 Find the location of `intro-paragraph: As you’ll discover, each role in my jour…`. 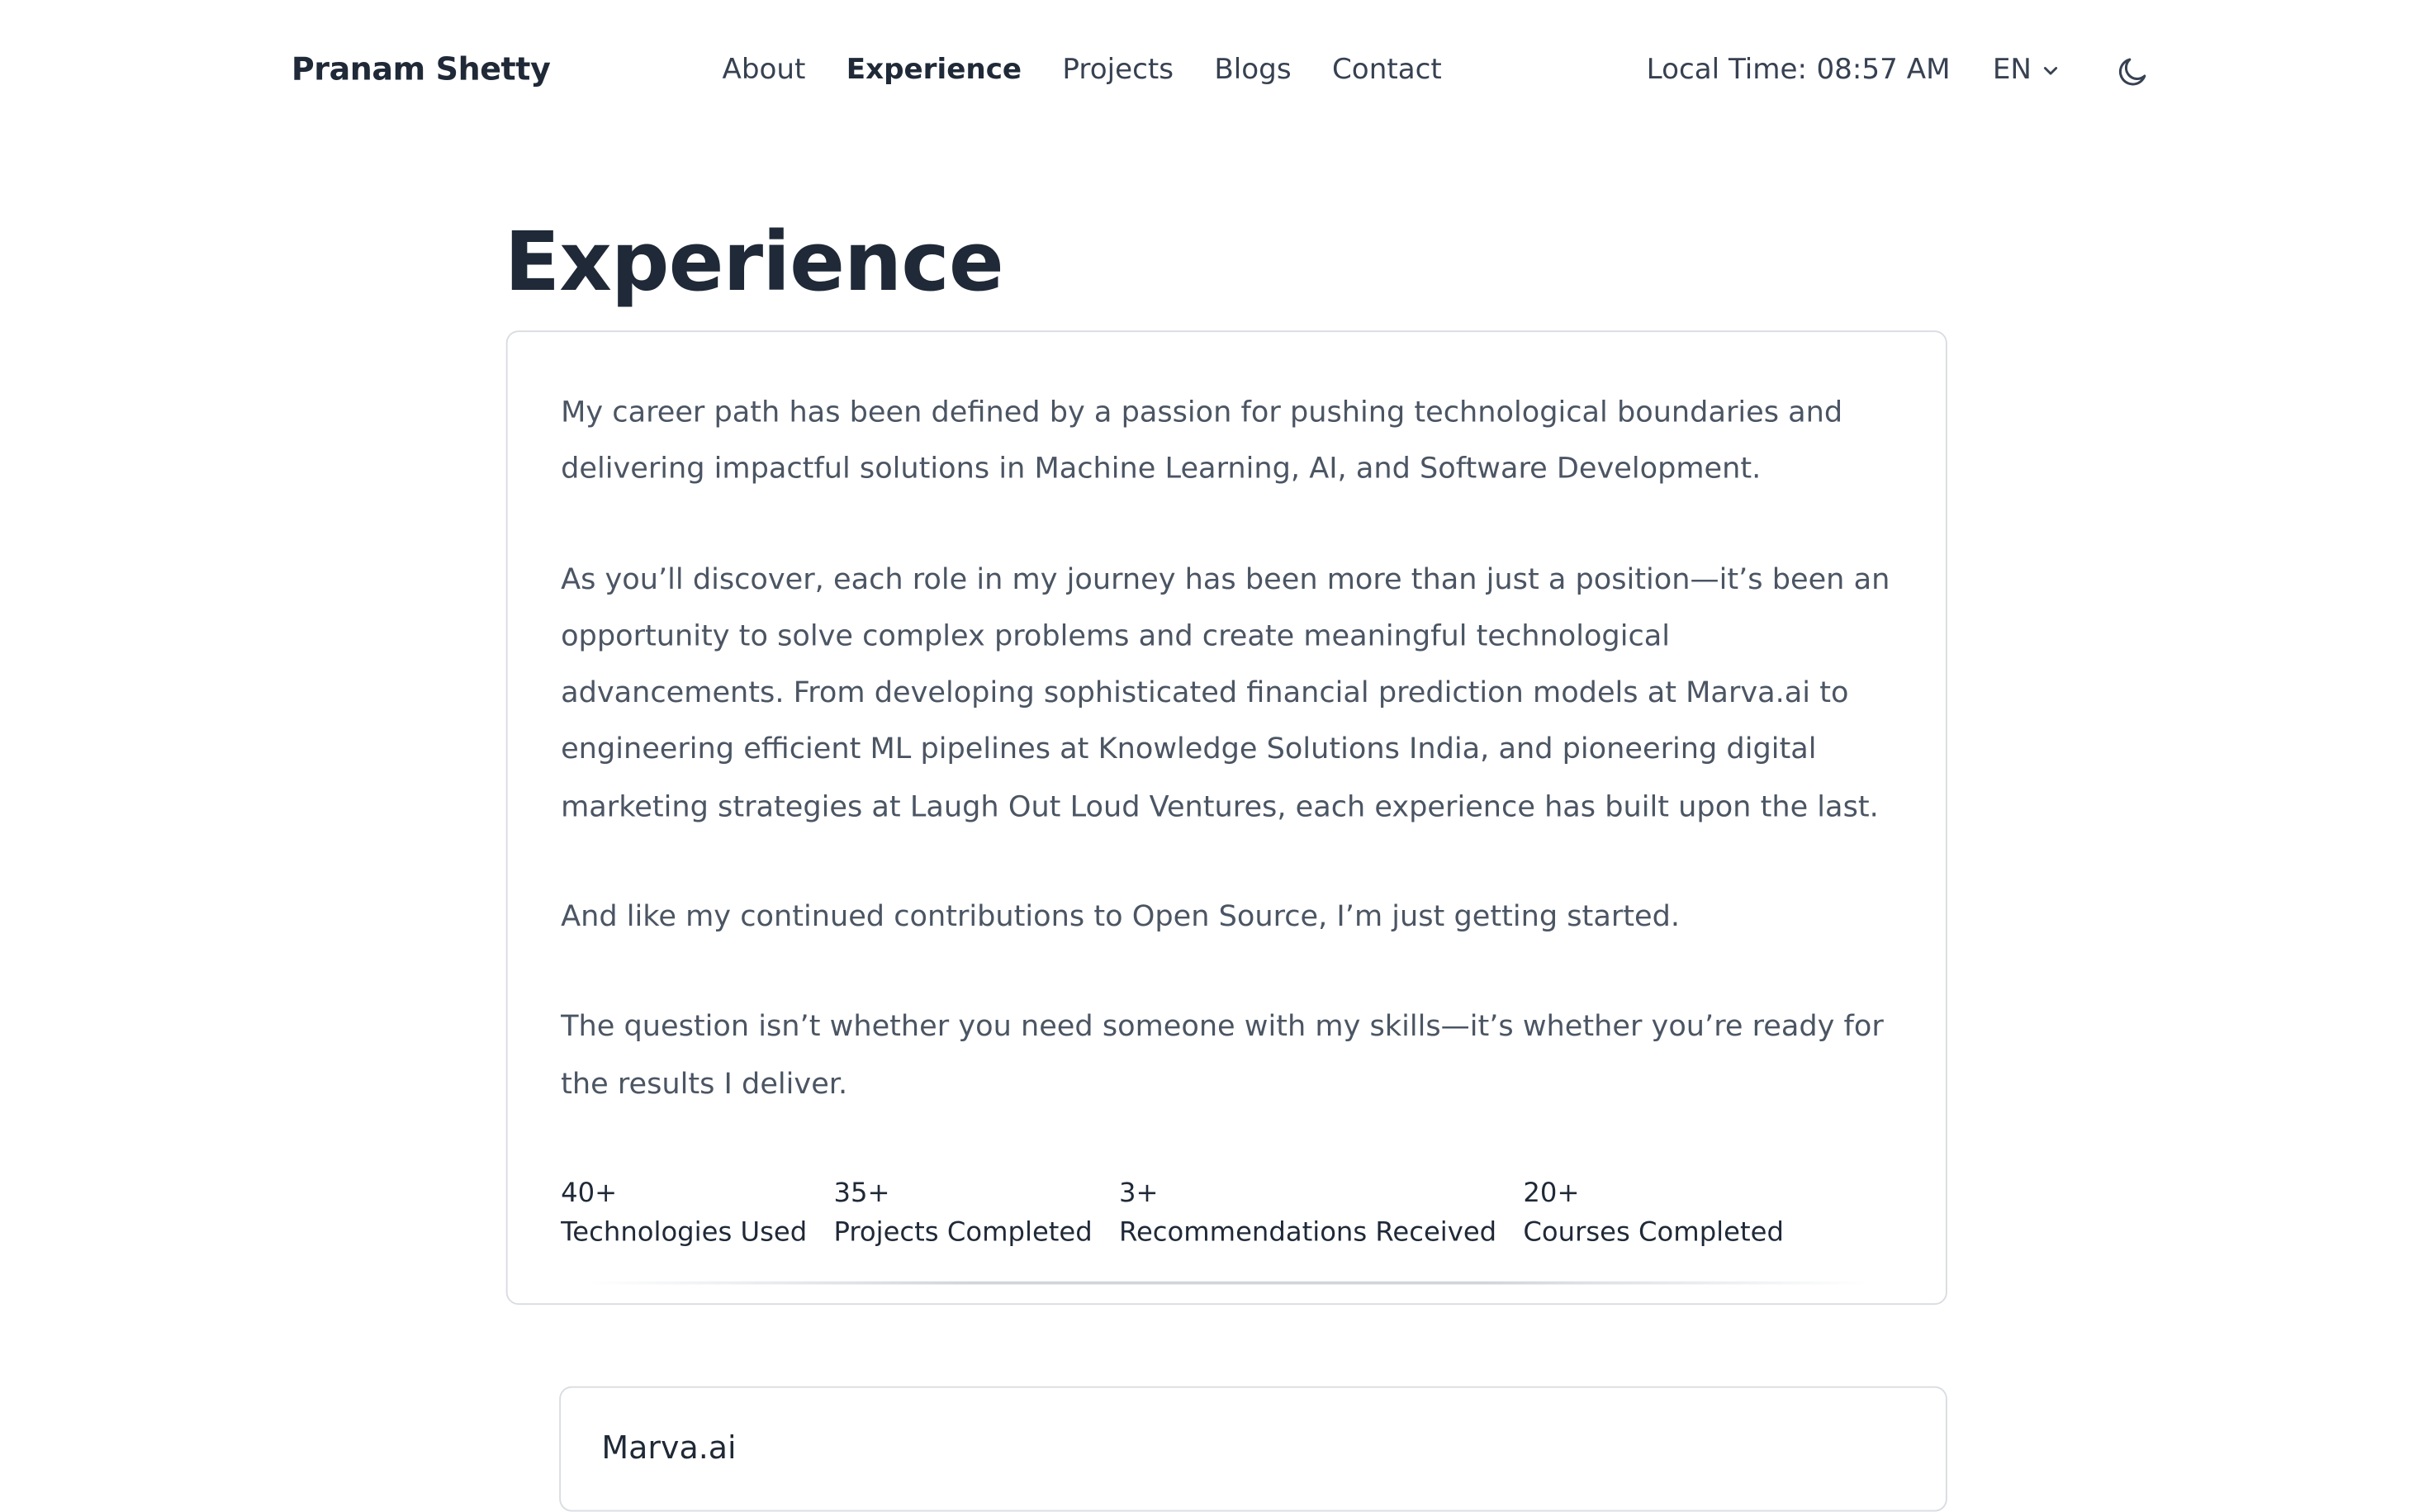

intro-paragraph: As you’ll discover, each role in my jour… is located at coordinates (1225, 693).